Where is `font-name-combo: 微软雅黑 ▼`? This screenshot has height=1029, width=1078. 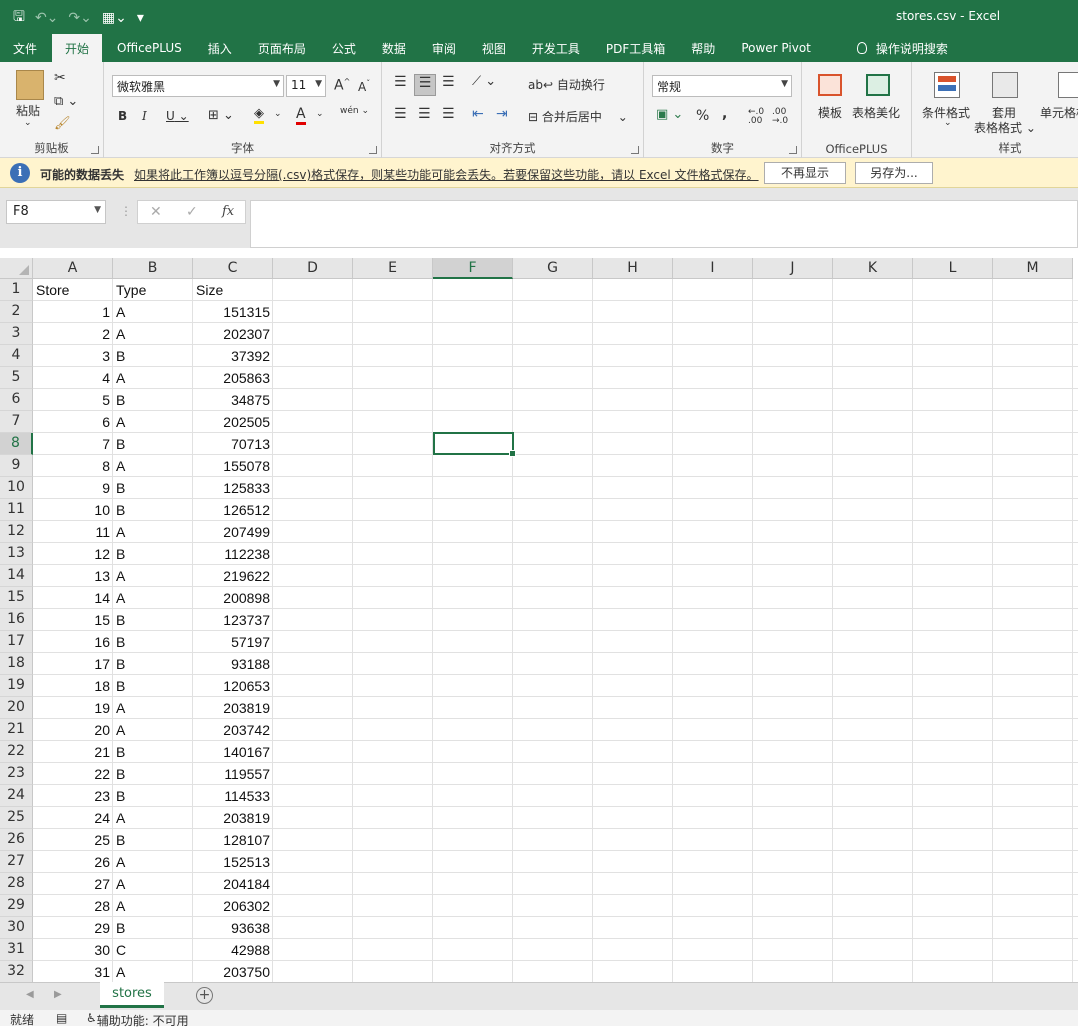
font-name-combo: 微软雅黑 ▼ is located at coordinates (198, 86).